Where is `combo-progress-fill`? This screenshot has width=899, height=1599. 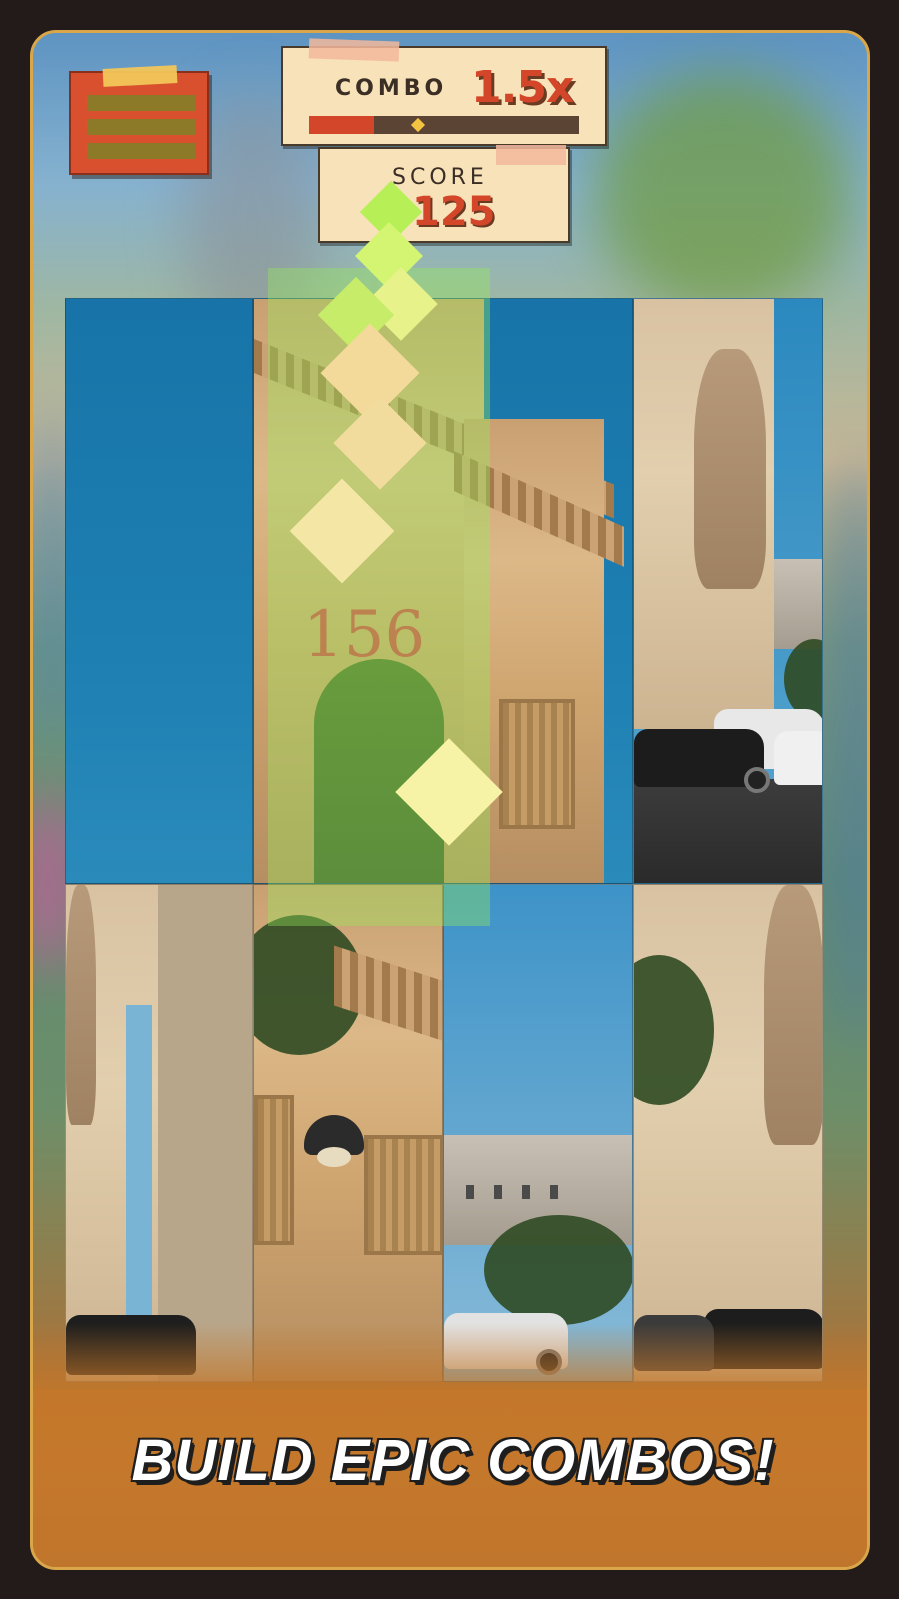 combo-progress-fill is located at coordinates (341, 125).